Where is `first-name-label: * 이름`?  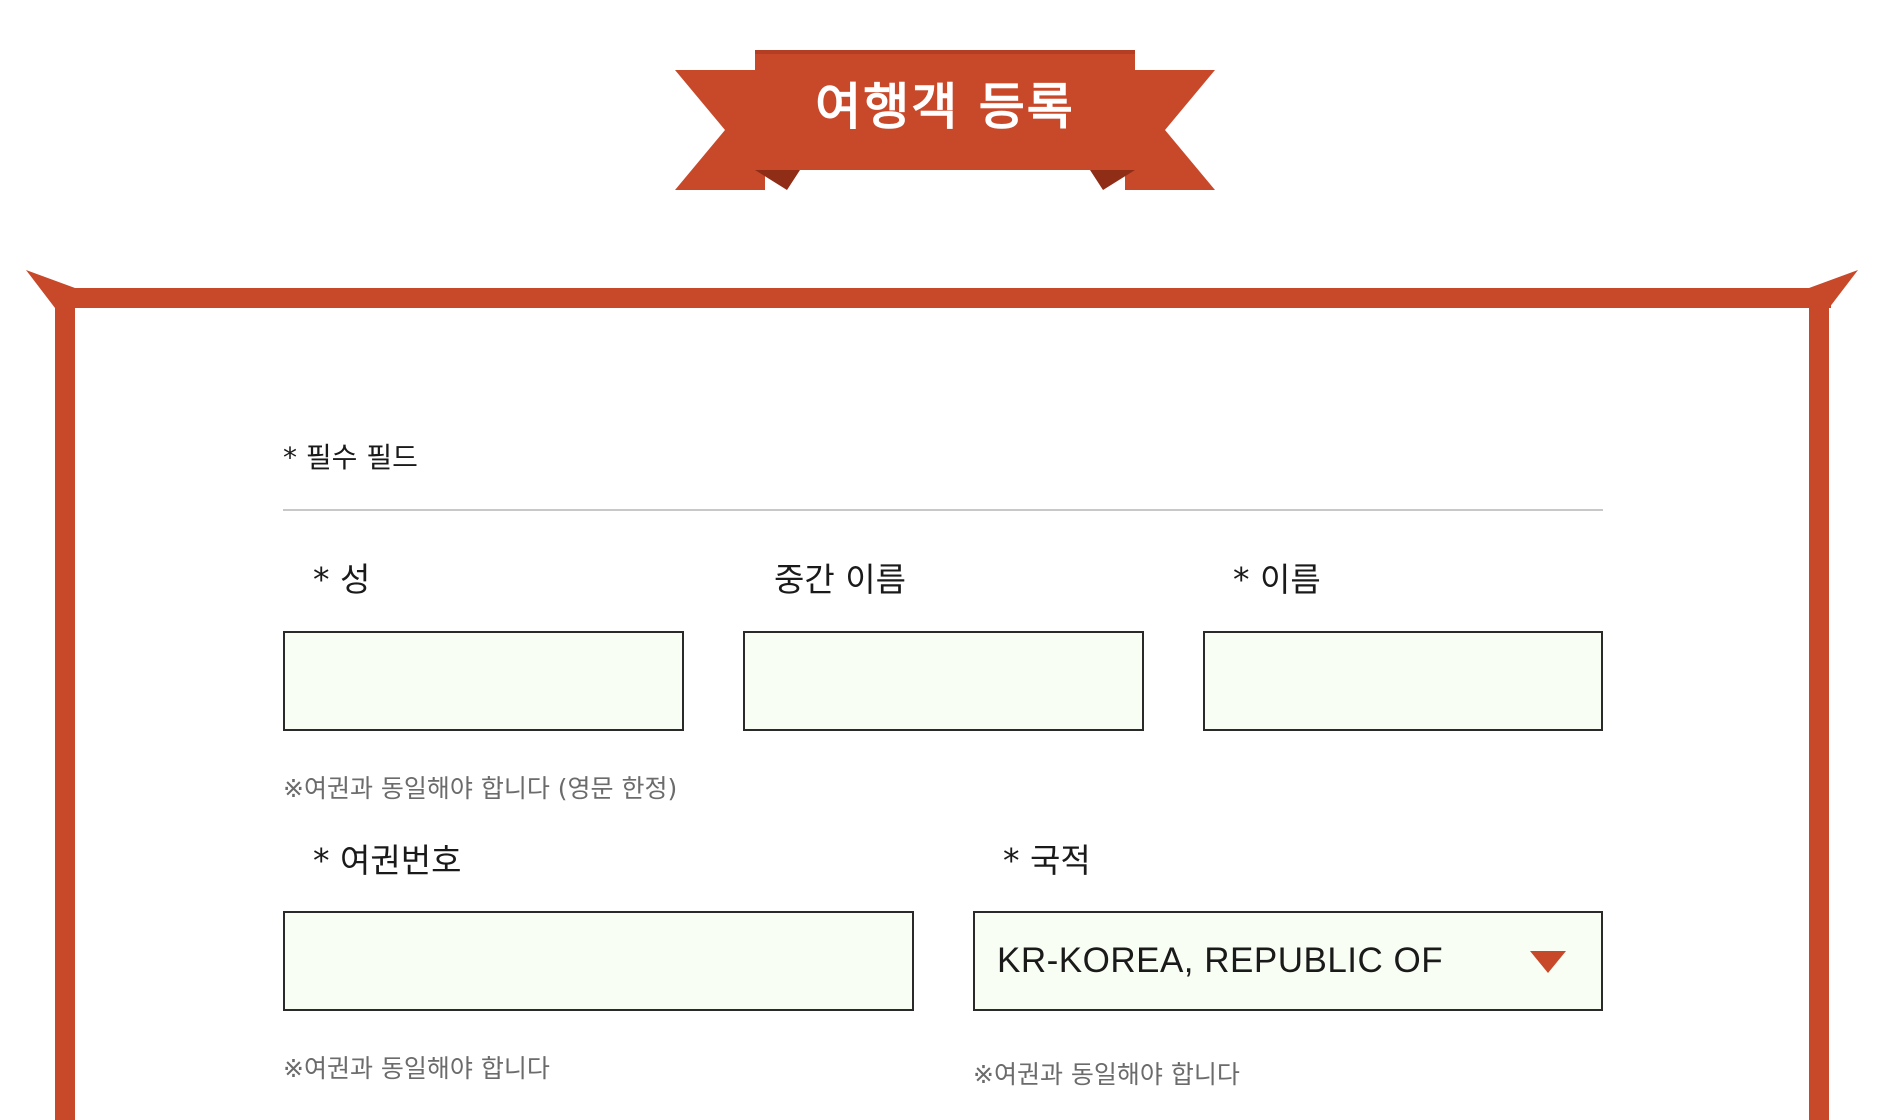
first-name-label: * 이름 is located at coordinates (1277, 579).